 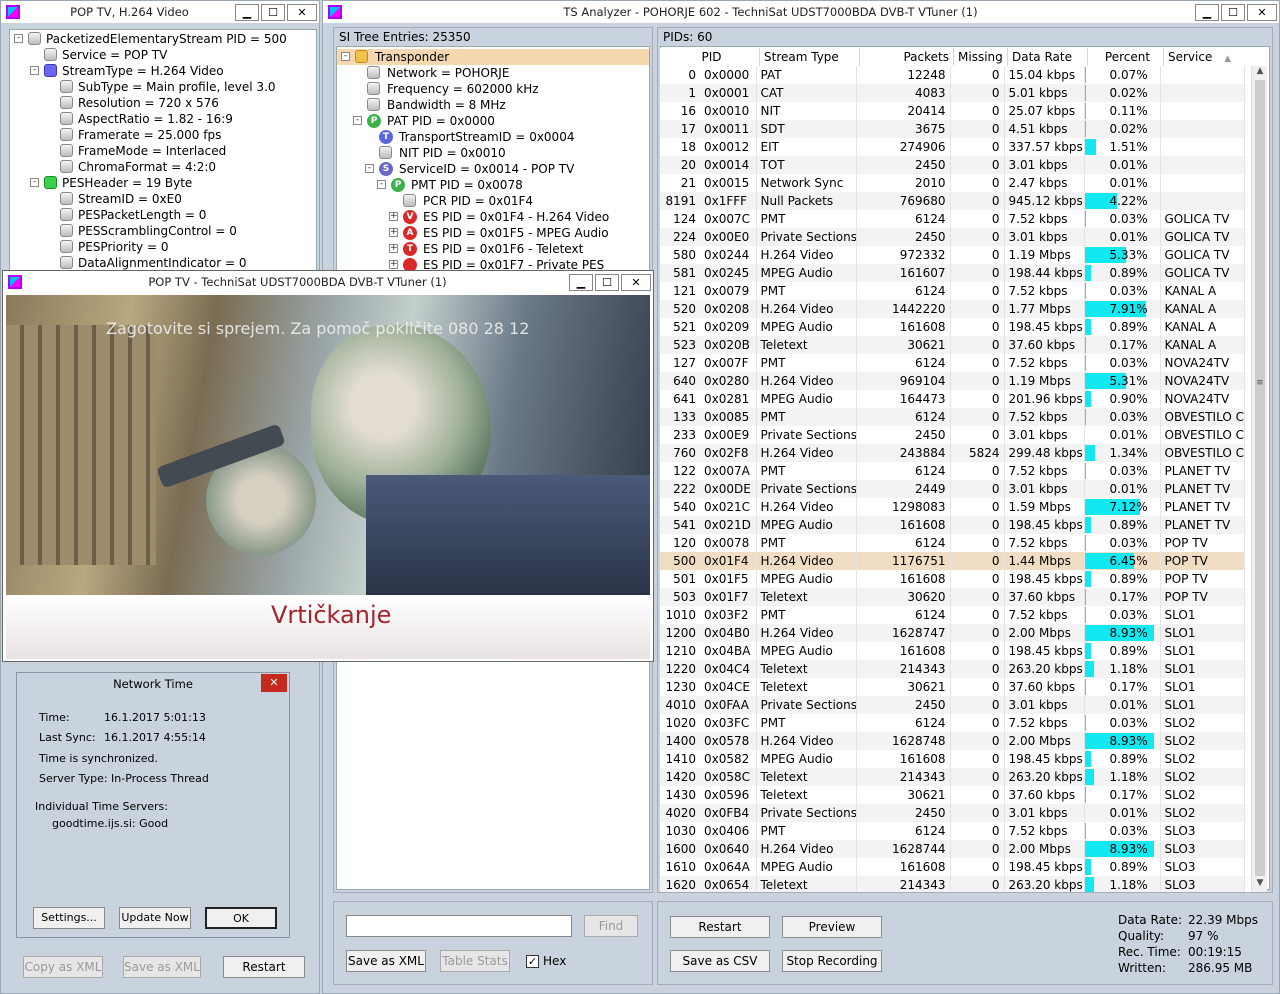 What do you see at coordinates (981, 57) in the screenshot?
I see `col-missing: Missing` at bounding box center [981, 57].